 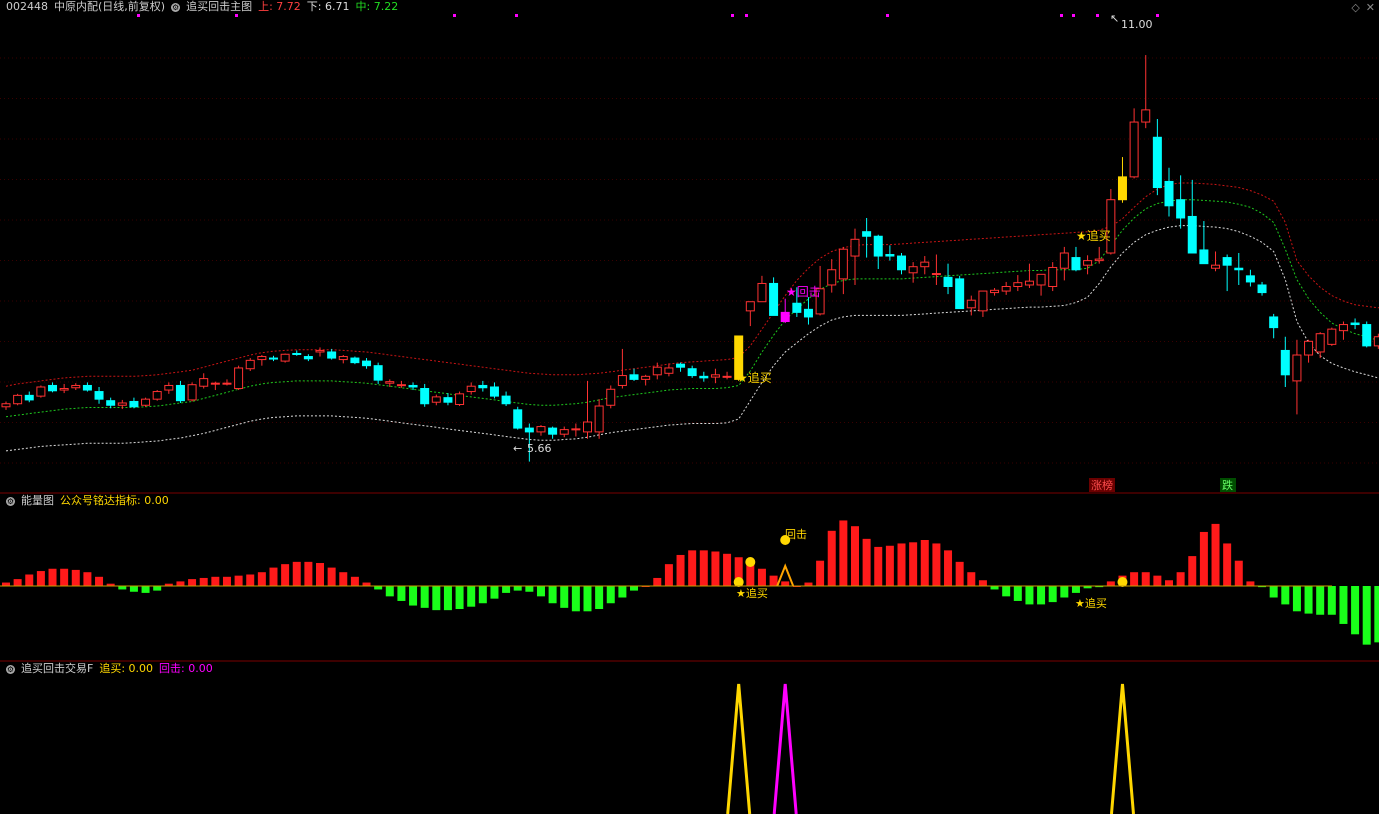 I want to click on close-icon: ✕, so click(x=1370, y=7).